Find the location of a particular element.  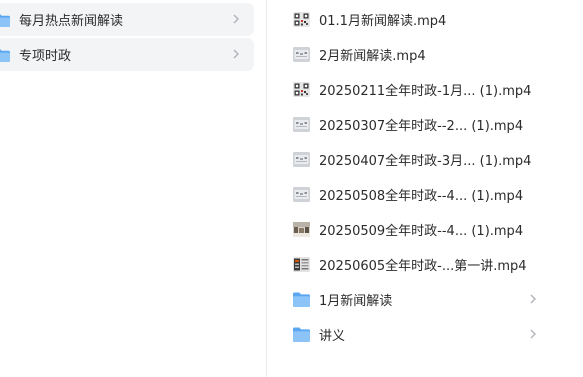

file-name: 20250509全年时政--4... (1).mp4 is located at coordinates (421, 231).